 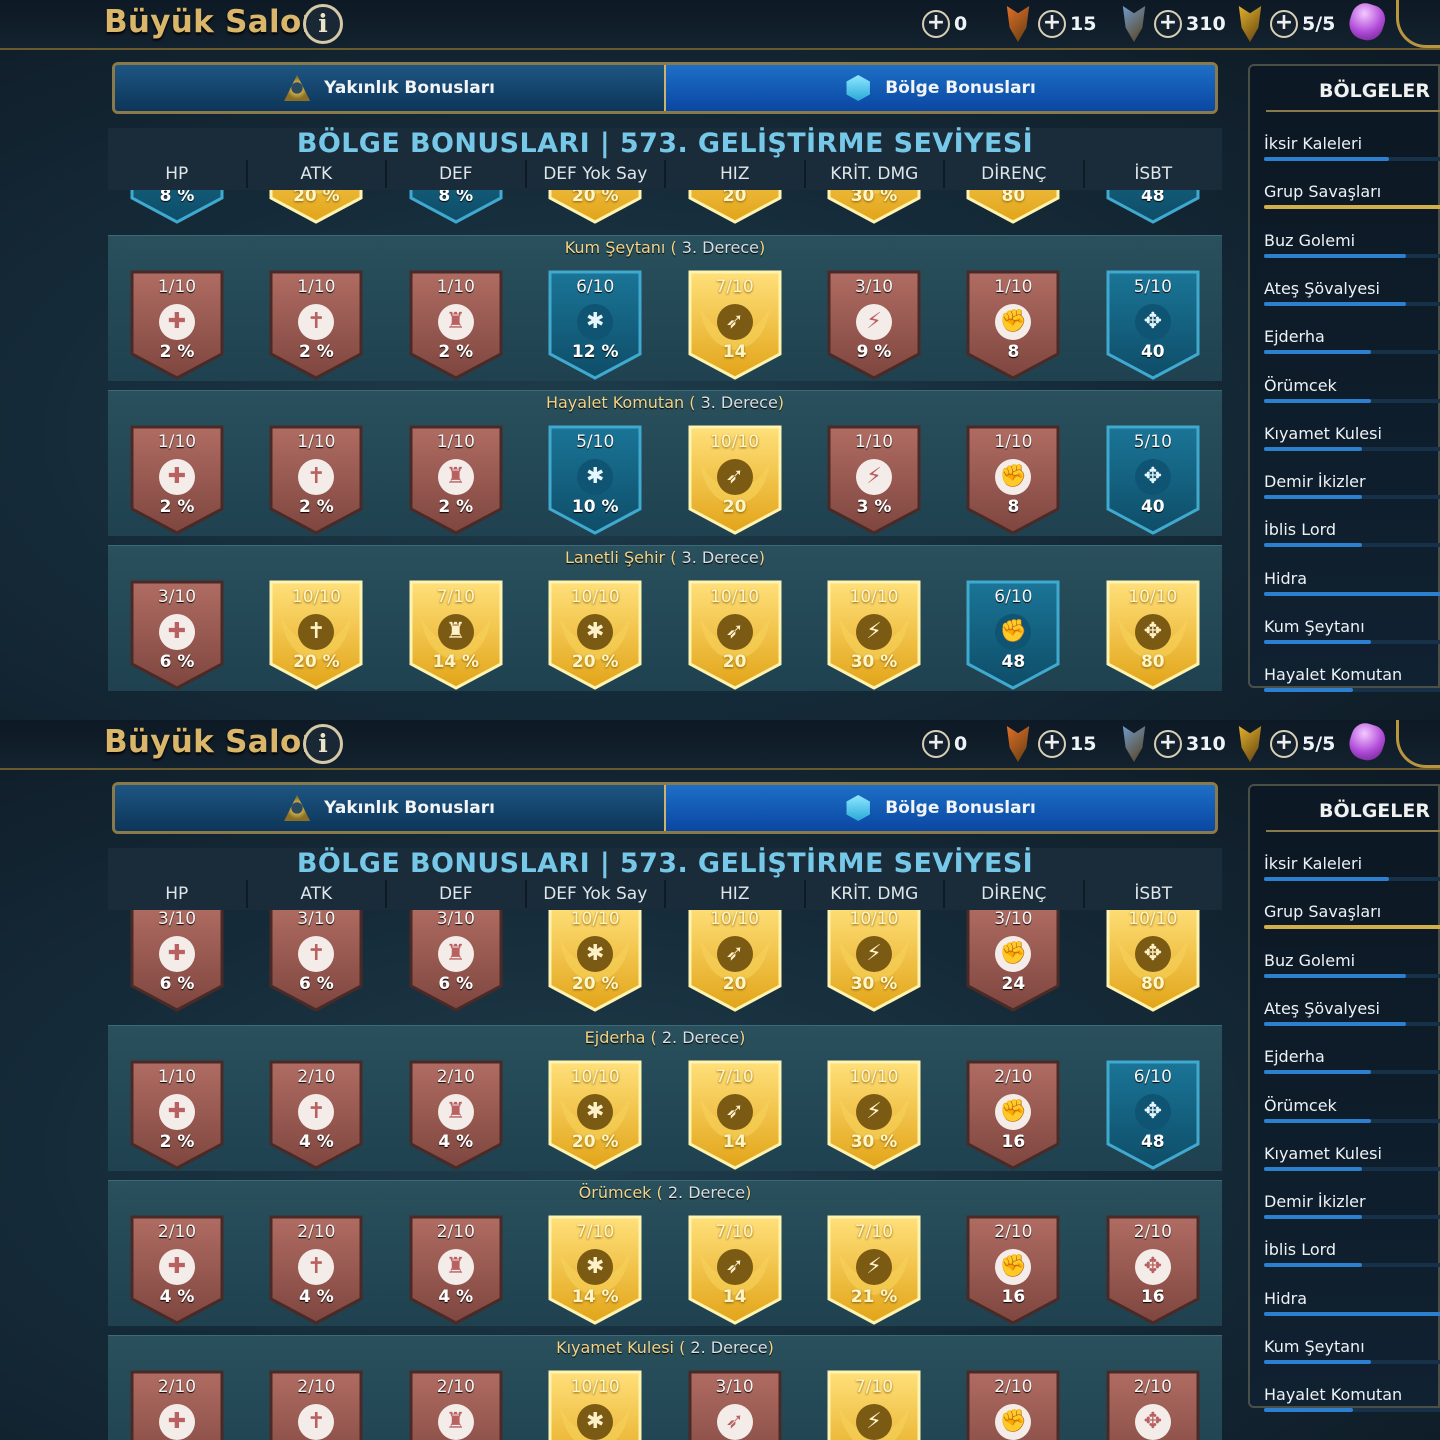 I want to click on bonus-shield: 7/10 ✱ 14 %, so click(x=595, y=1269).